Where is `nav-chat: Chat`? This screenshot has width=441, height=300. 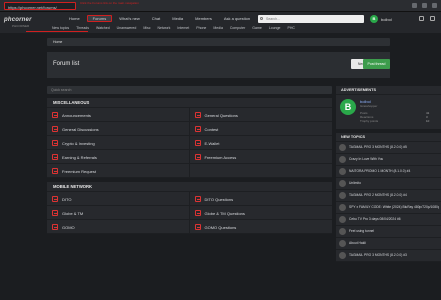 nav-chat: Chat is located at coordinates (156, 18).